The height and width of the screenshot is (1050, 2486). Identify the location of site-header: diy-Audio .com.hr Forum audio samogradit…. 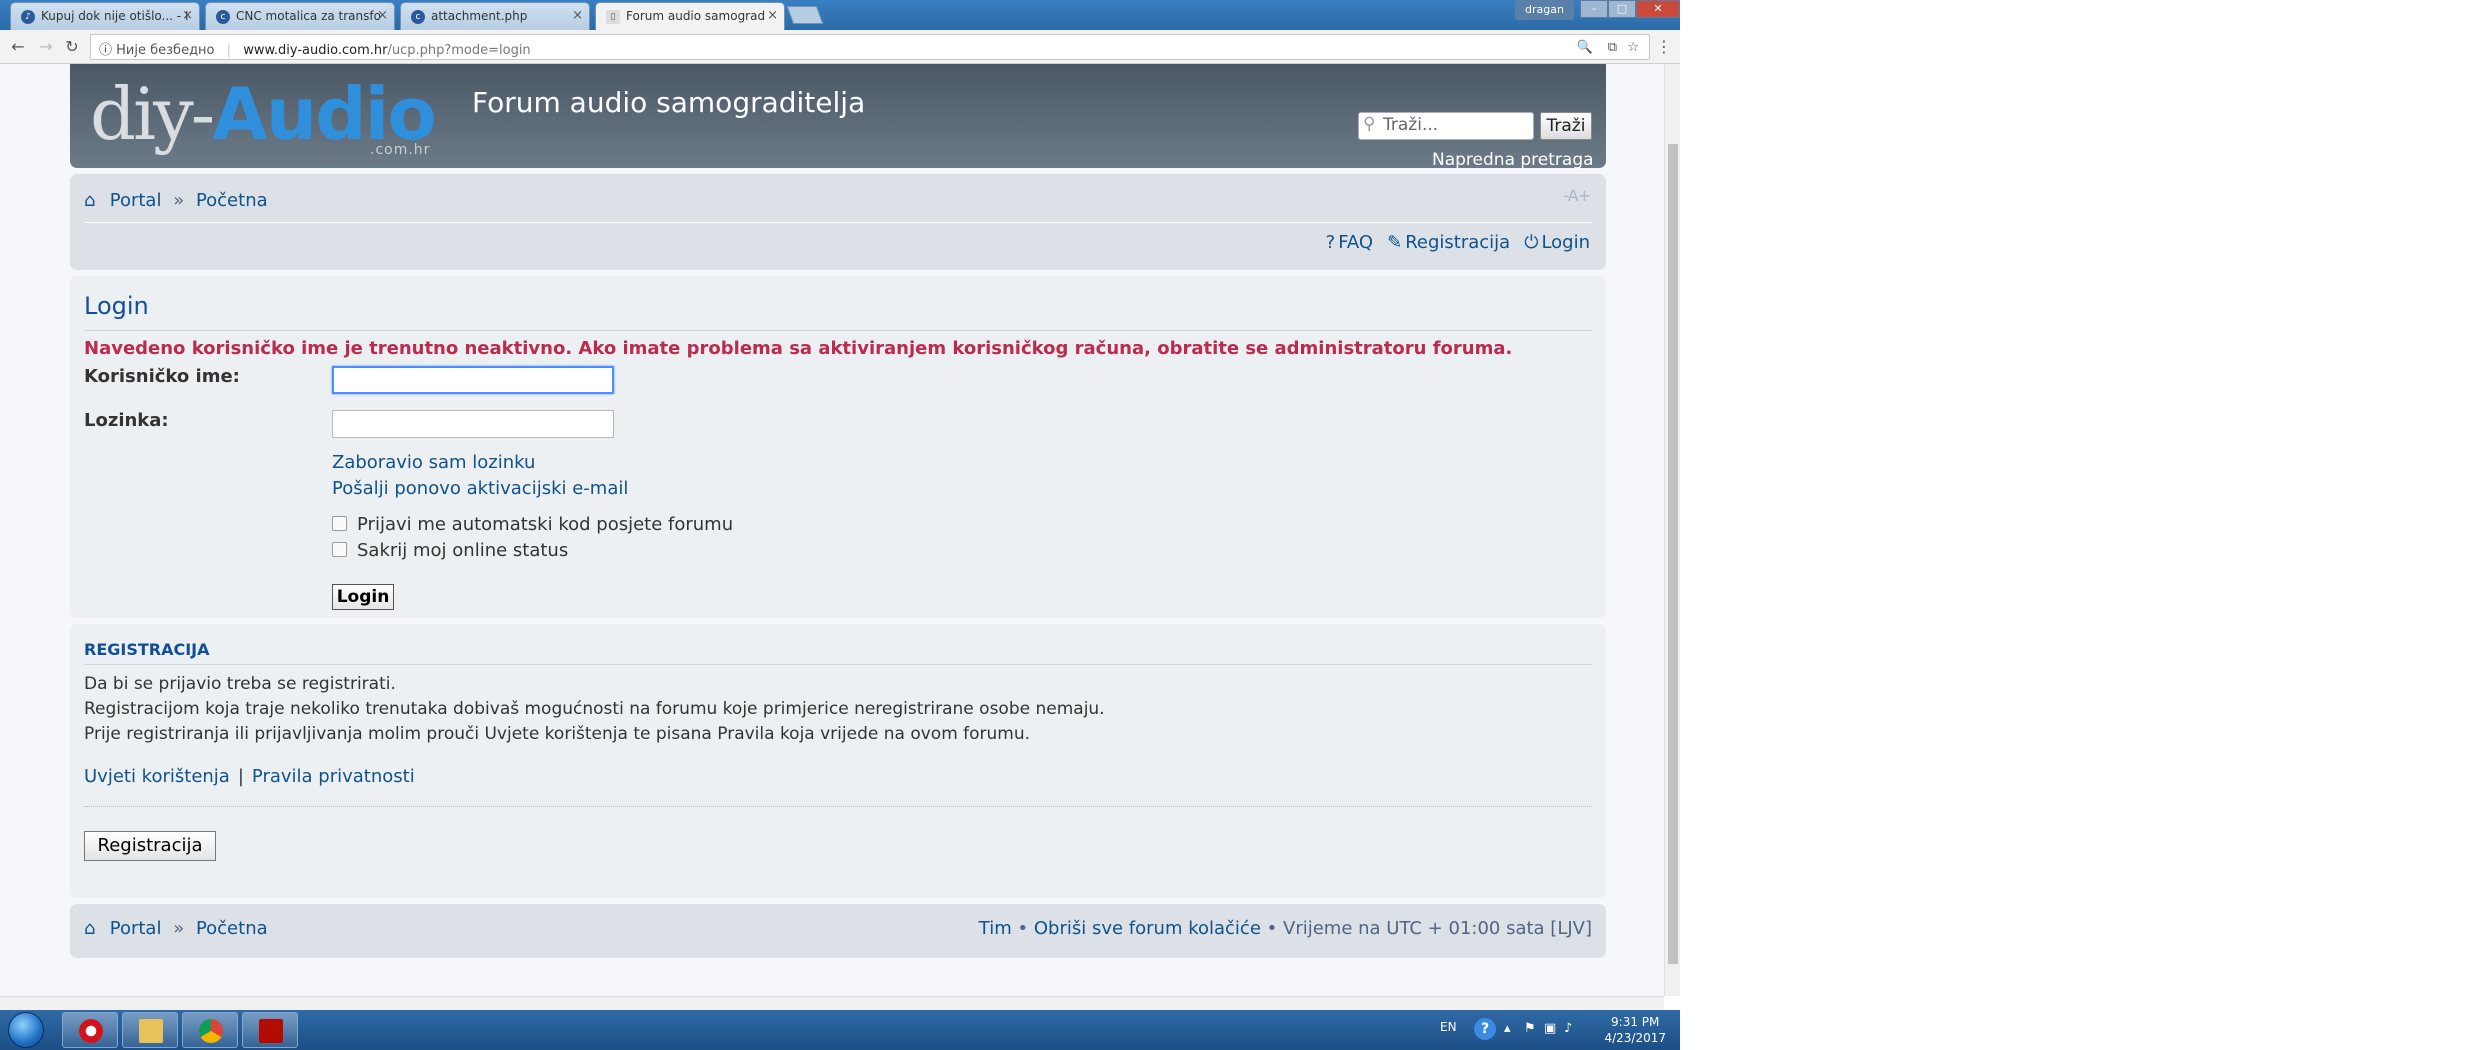
(838, 117).